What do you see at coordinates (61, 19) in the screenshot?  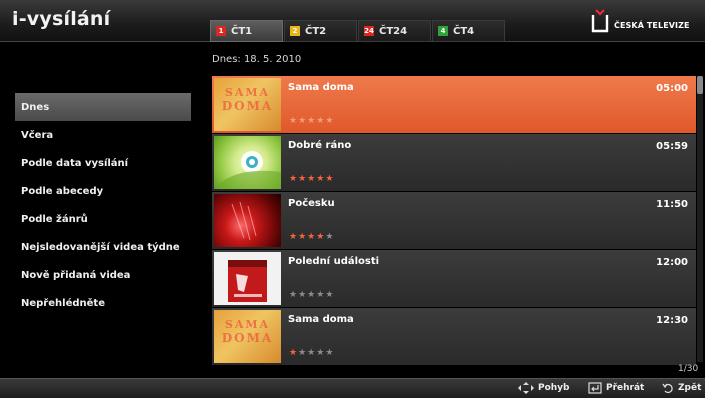 I see `app-title: i-vysílání` at bounding box center [61, 19].